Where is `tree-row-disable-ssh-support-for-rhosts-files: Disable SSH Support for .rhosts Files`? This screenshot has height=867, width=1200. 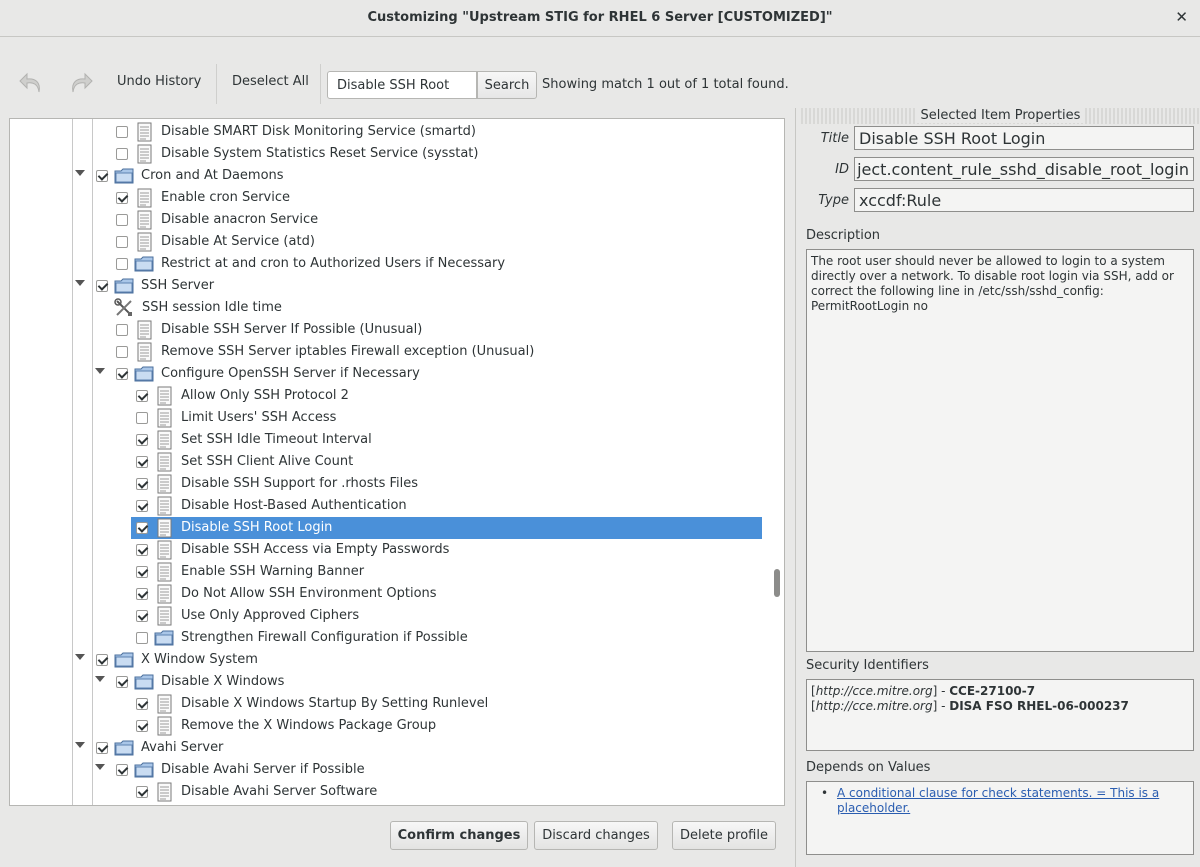
tree-row-disable-ssh-support-for-rhosts-files: Disable SSH Support for .rhosts Files is located at coordinates (397, 484).